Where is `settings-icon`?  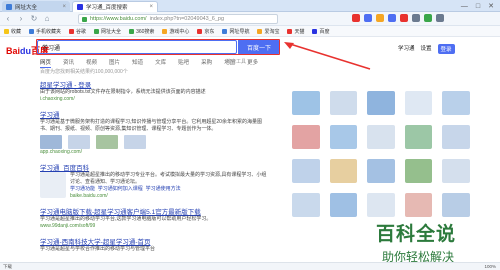 settings-icon is located at coordinates (440, 18).